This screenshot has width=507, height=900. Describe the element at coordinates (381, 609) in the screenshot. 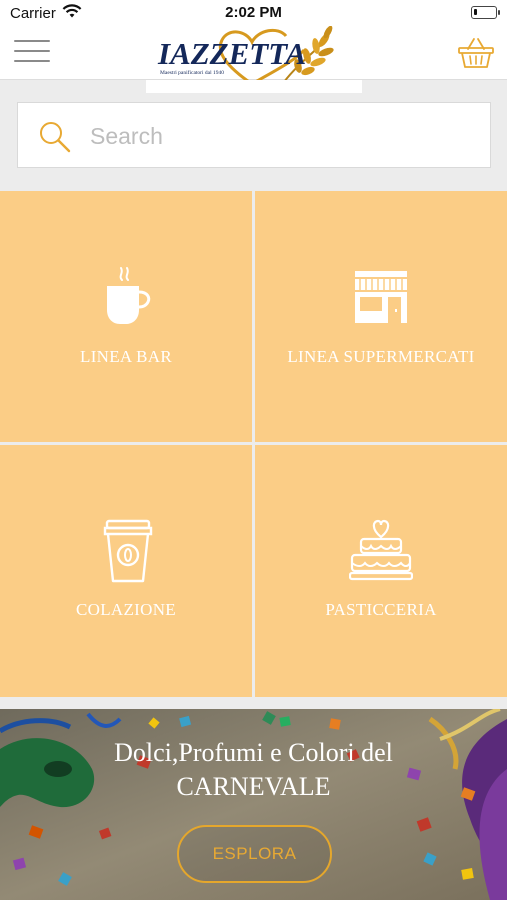

I see `category-label: PASTICCERIA` at that location.